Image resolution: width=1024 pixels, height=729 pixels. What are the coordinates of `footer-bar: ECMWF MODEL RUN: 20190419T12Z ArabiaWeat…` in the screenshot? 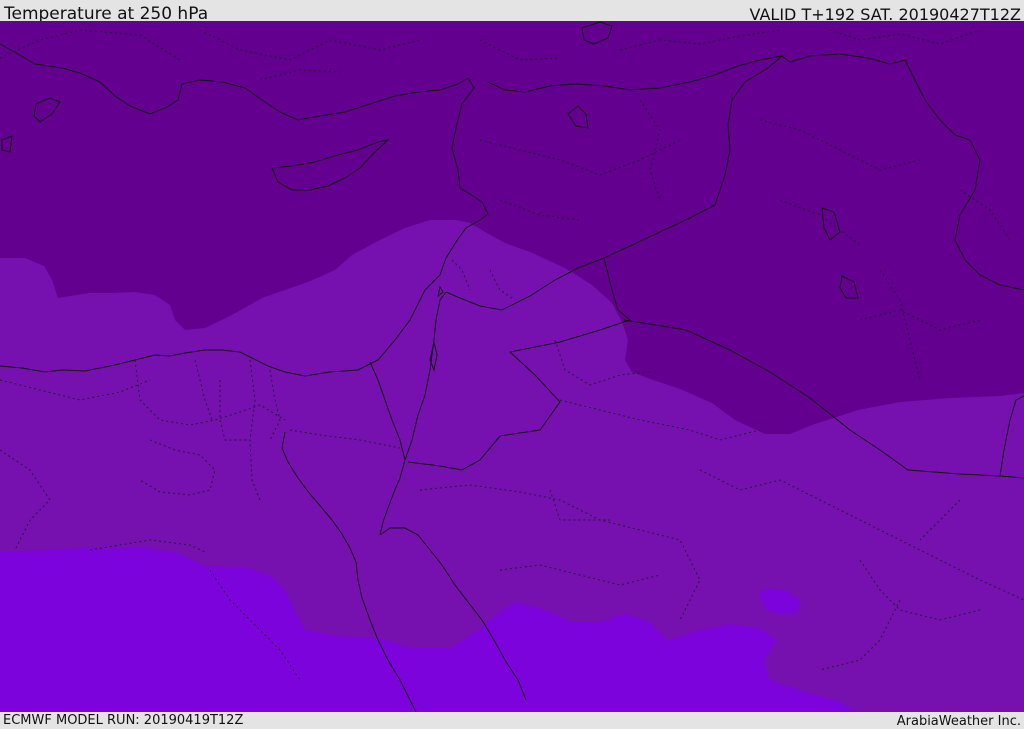 It's located at (512, 720).